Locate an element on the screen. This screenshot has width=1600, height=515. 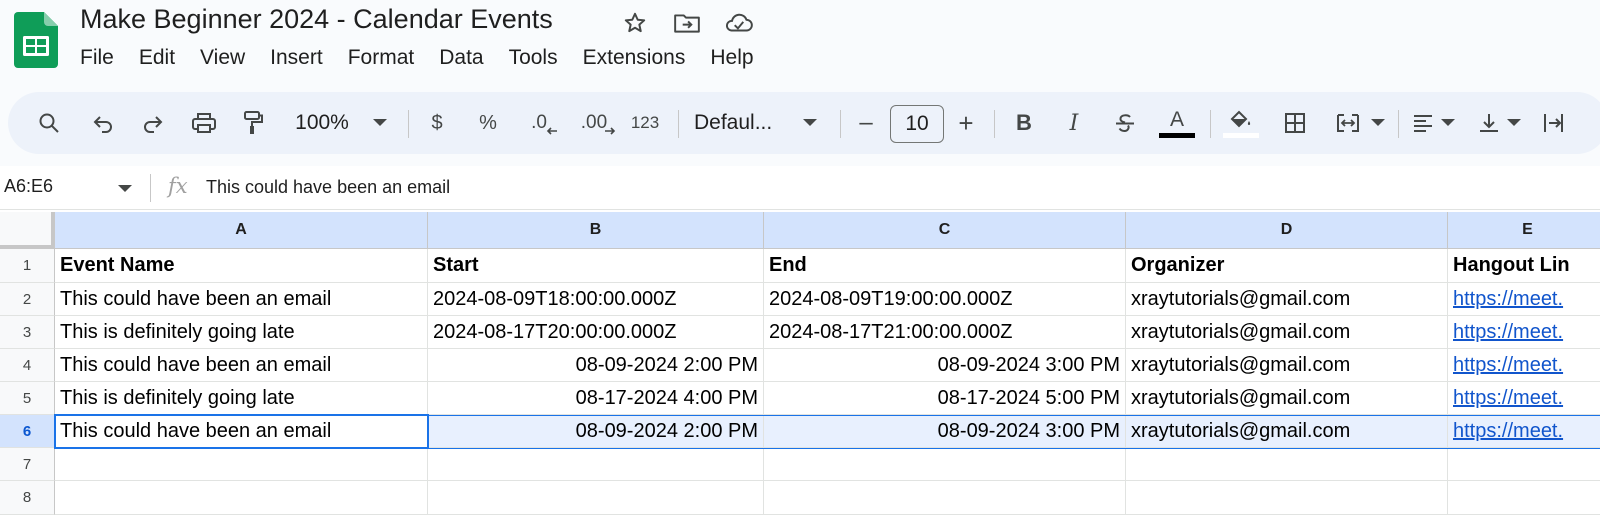
menu-format: Format is located at coordinates (388, 58).